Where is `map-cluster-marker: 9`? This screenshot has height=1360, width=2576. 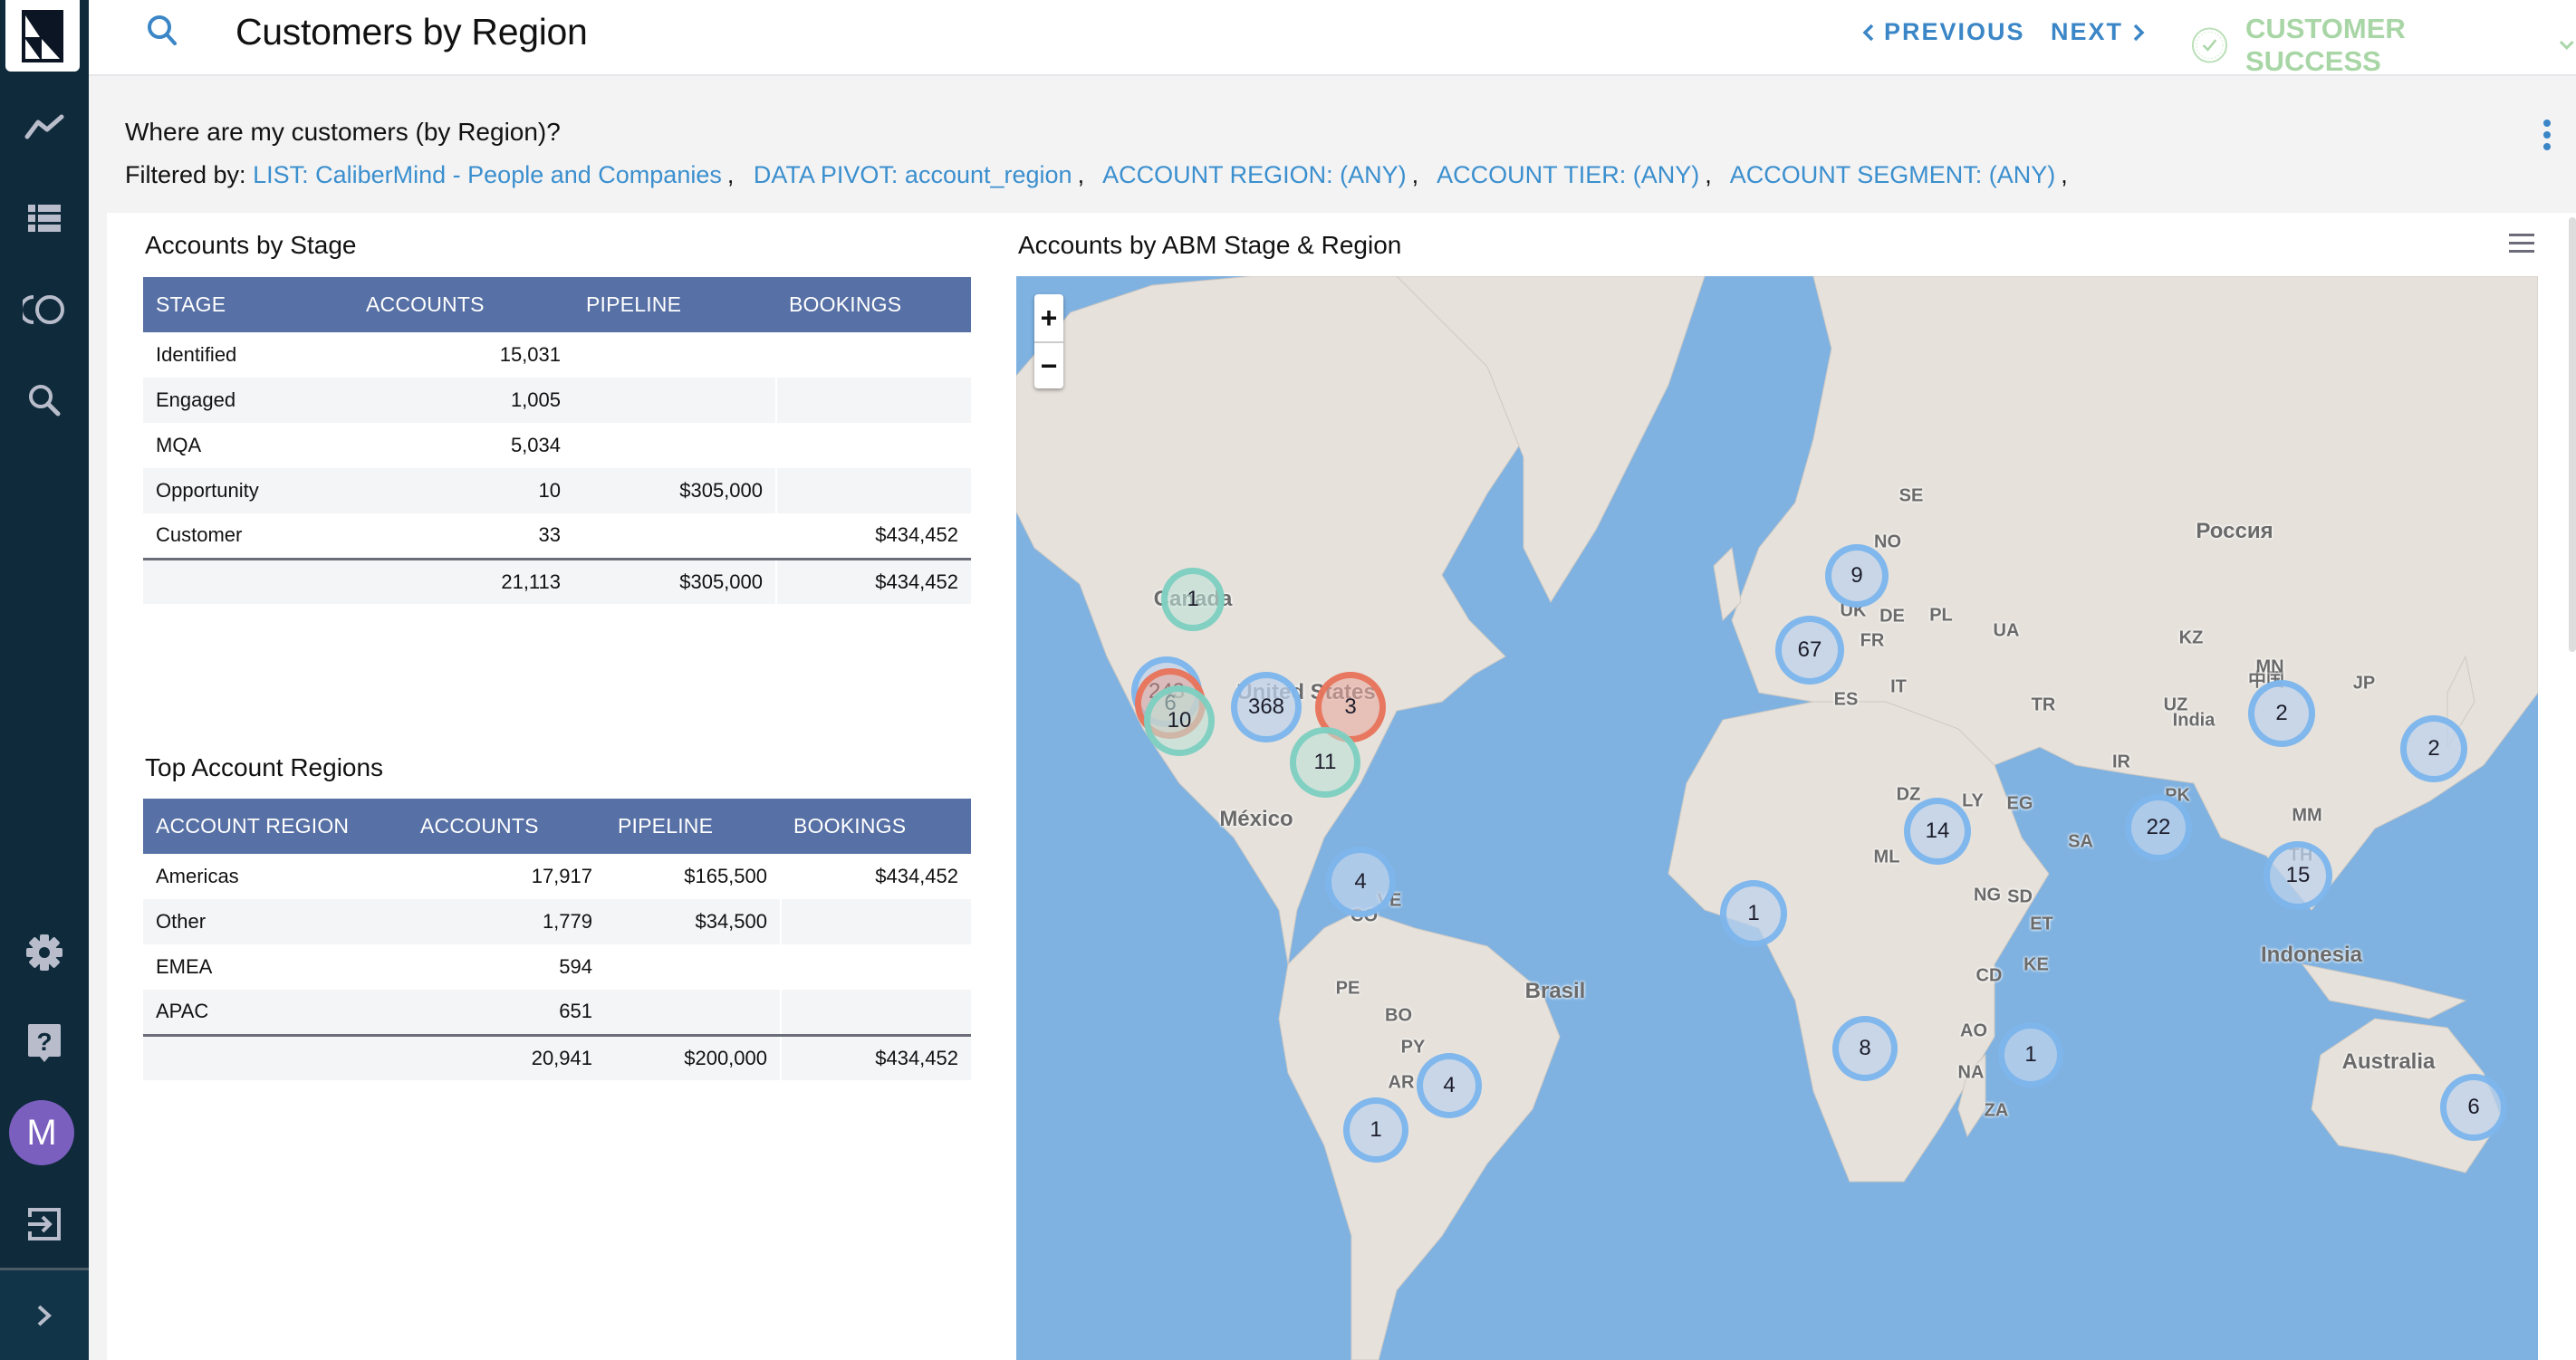 map-cluster-marker: 9 is located at coordinates (1857, 576).